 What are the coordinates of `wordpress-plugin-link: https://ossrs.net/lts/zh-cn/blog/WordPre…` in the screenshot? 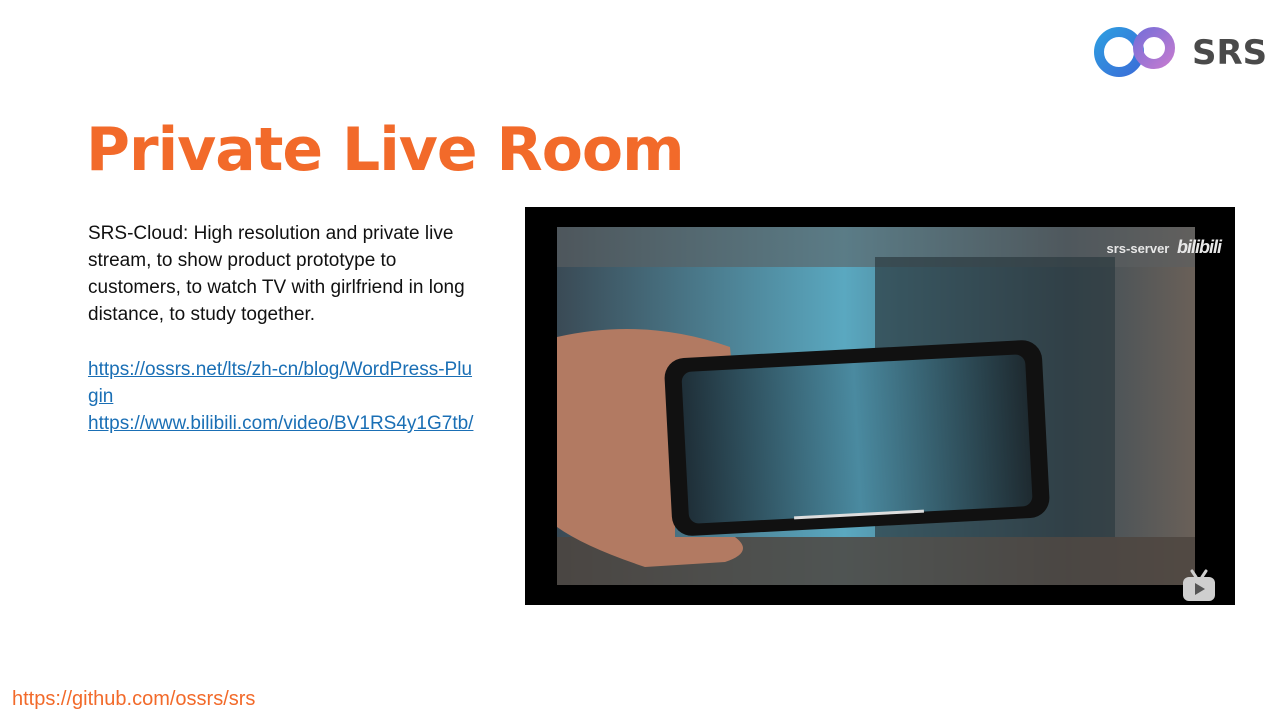 It's located at (283, 383).